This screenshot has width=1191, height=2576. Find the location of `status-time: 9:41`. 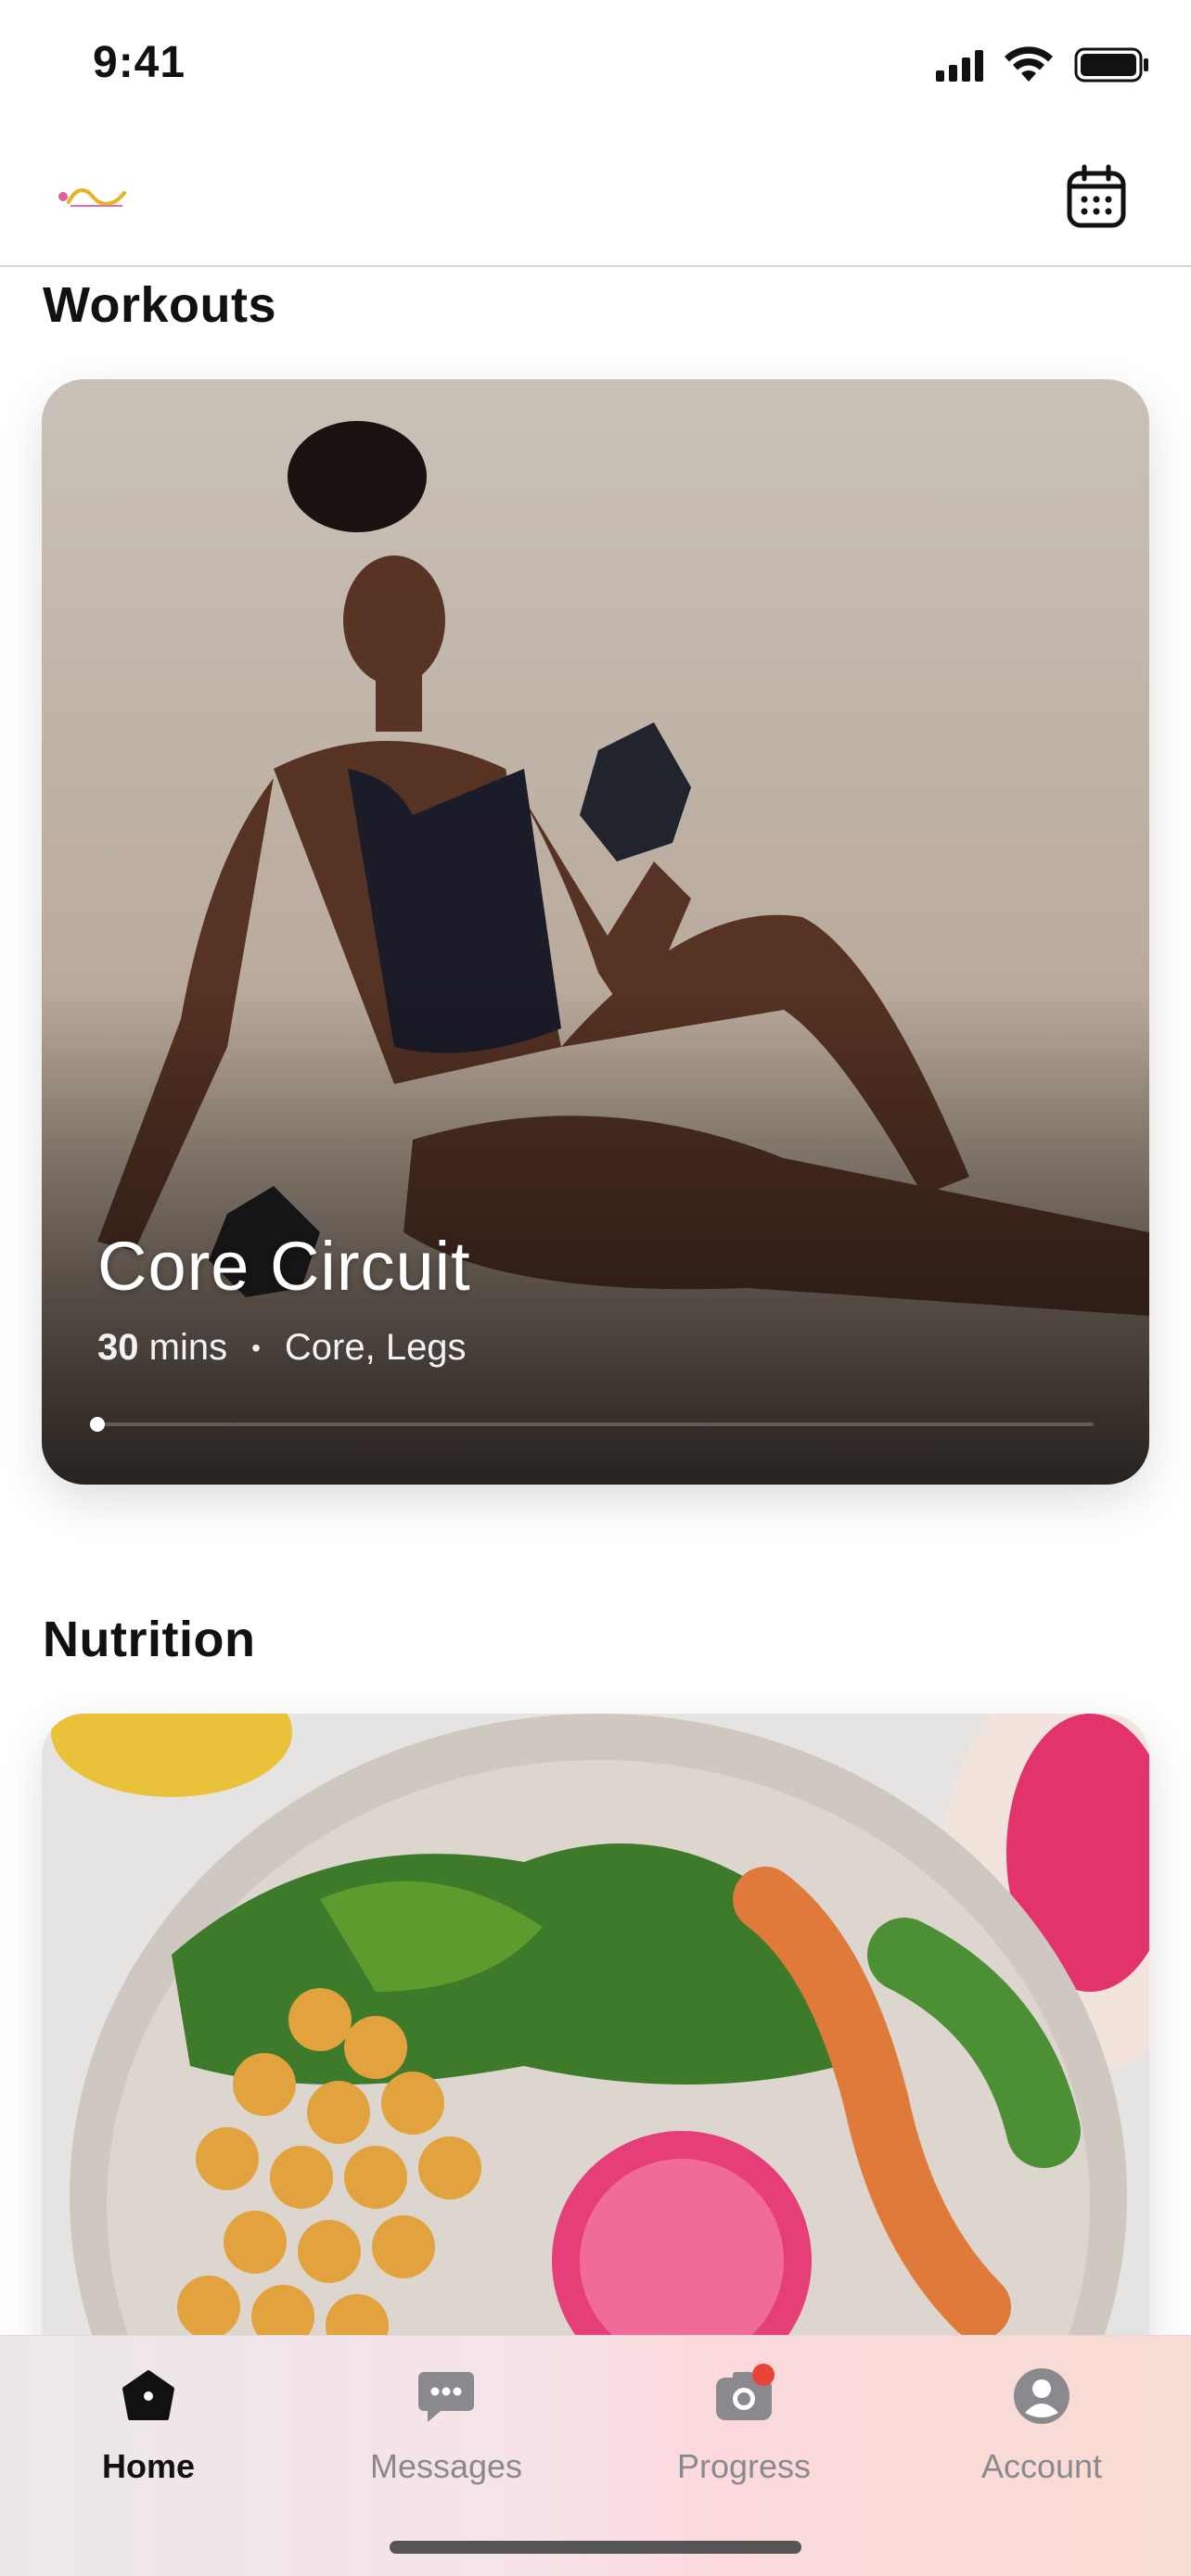

status-time: 9:41 is located at coordinates (139, 62).